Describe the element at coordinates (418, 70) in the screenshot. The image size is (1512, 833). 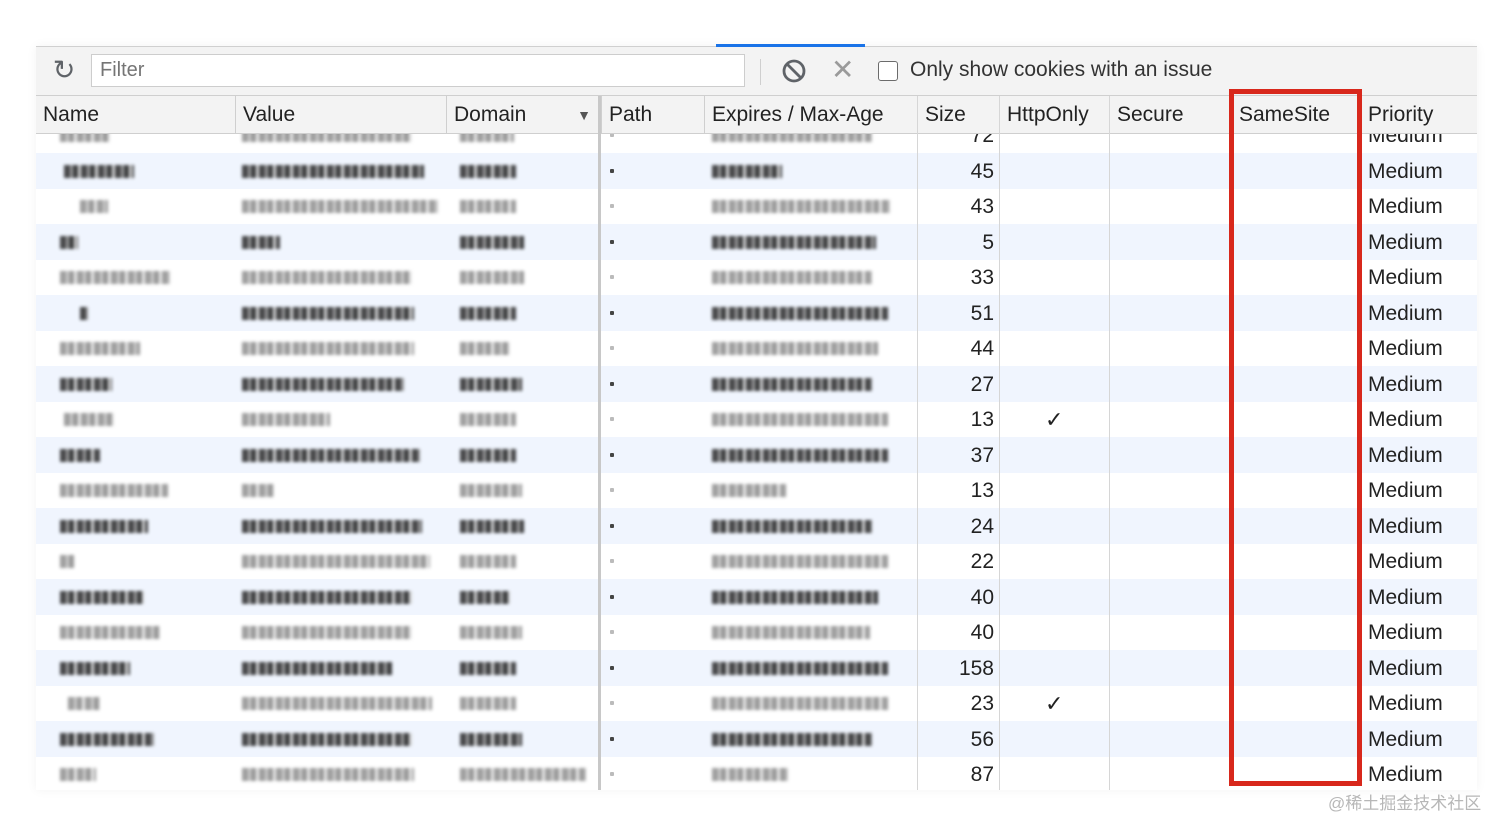
I see `filter-input` at that location.